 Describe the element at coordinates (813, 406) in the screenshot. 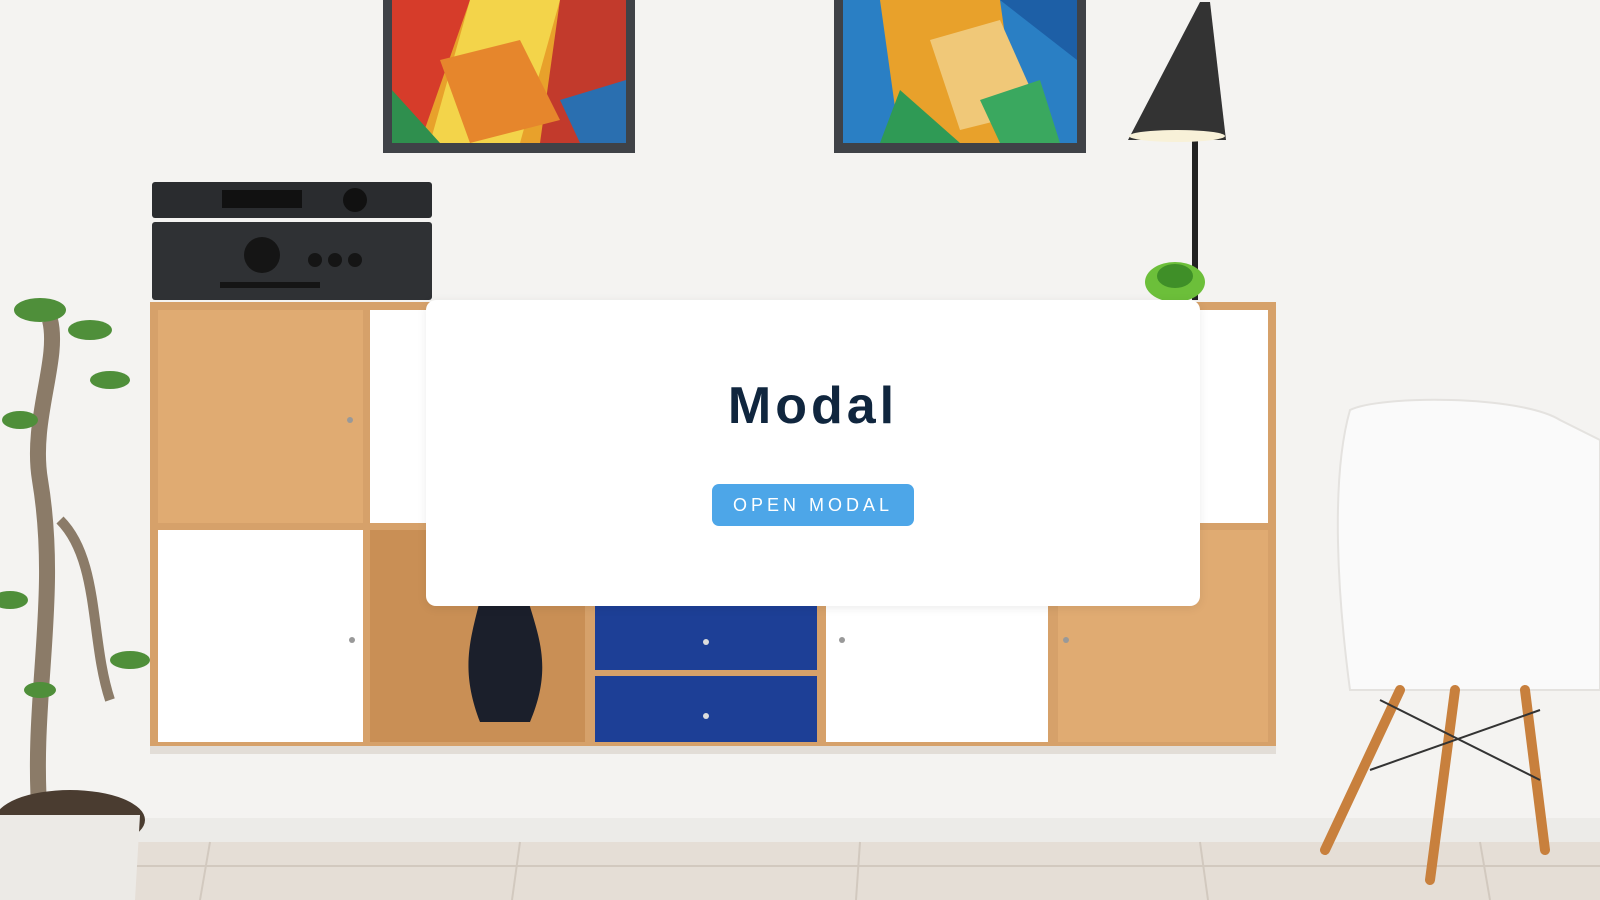

I see `modal-title: Modal` at that location.